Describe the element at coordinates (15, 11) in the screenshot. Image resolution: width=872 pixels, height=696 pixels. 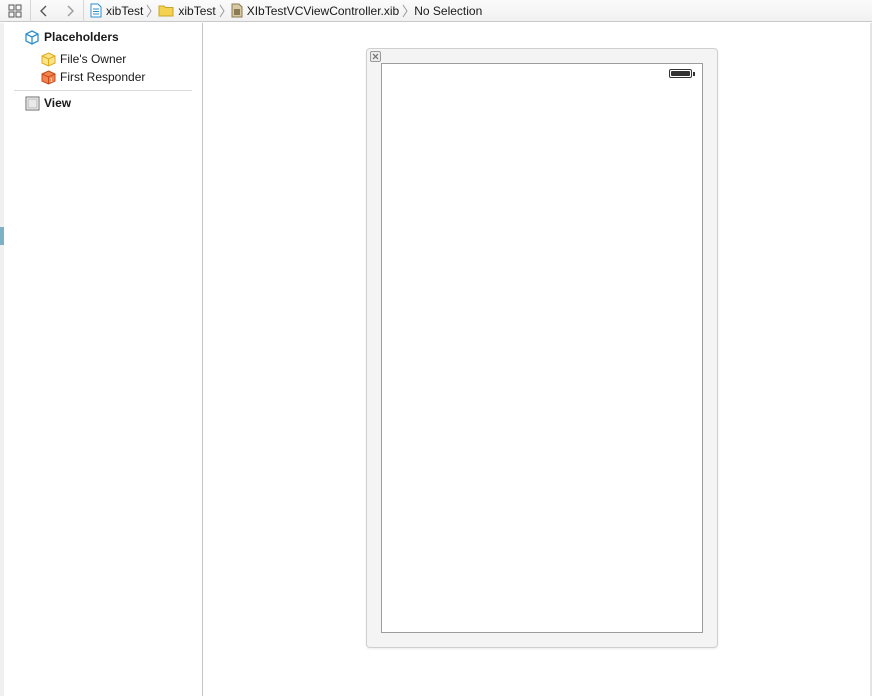
I see `related-items-grid-icon` at that location.